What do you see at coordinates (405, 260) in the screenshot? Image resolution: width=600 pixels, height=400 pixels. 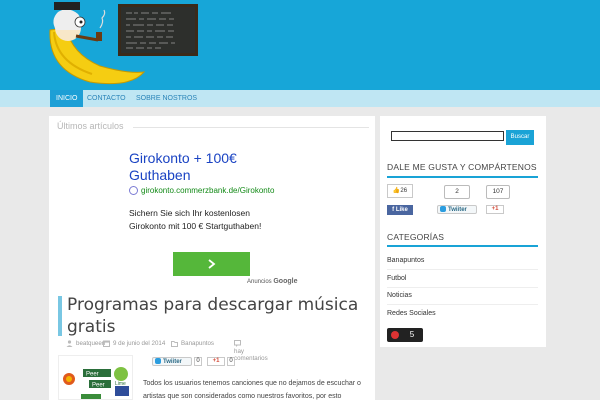 I see `category-link-banapuntos: Banapuntos` at bounding box center [405, 260].